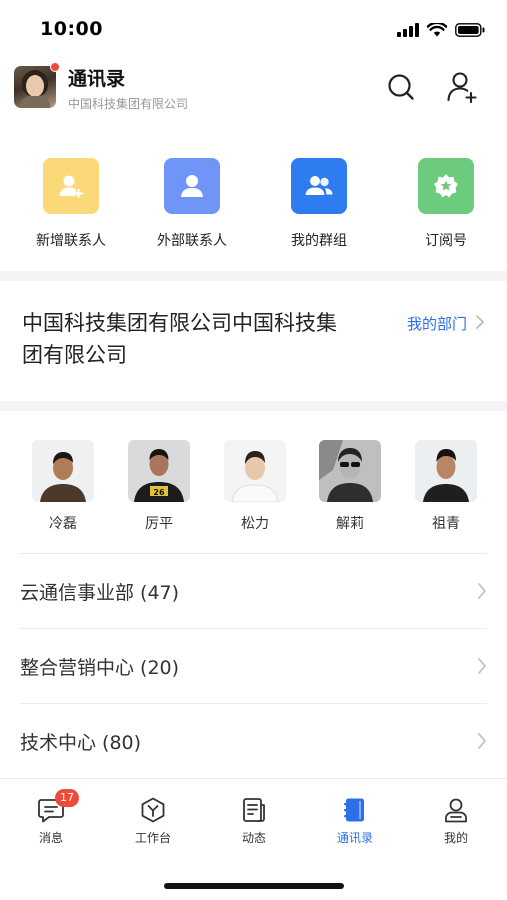 The height and width of the screenshot is (900, 507). I want to click on contact-name: 冷磊, so click(63, 524).